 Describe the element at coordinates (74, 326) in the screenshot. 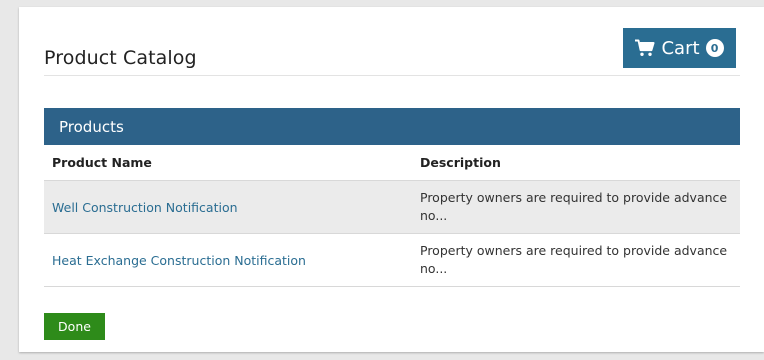

I see `done-button: Done` at that location.